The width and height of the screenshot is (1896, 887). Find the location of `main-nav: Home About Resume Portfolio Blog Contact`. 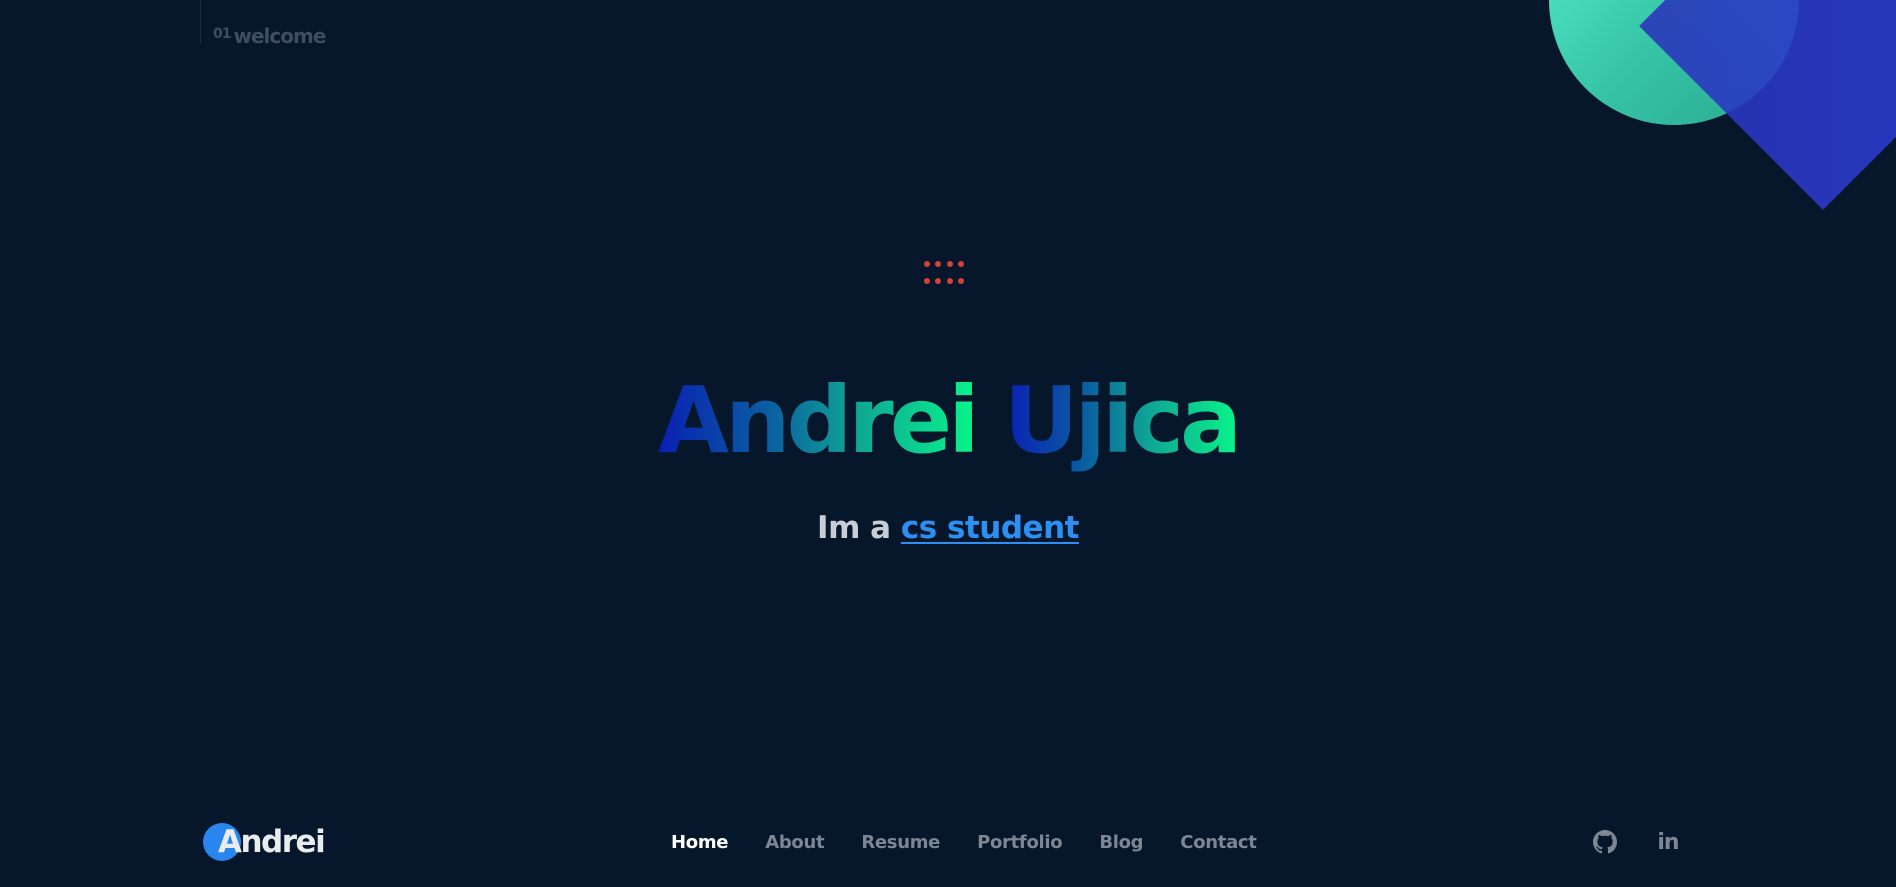

main-nav: Home About Resume Portfolio Blog Contact is located at coordinates (964, 842).